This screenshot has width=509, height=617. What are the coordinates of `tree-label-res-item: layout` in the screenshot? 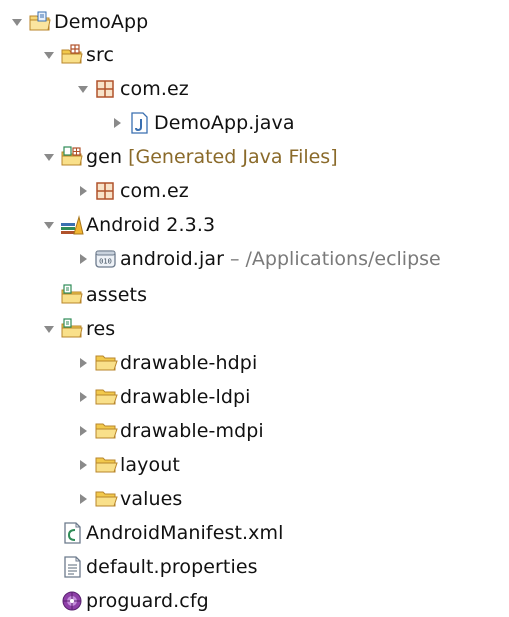 It's located at (150, 465).